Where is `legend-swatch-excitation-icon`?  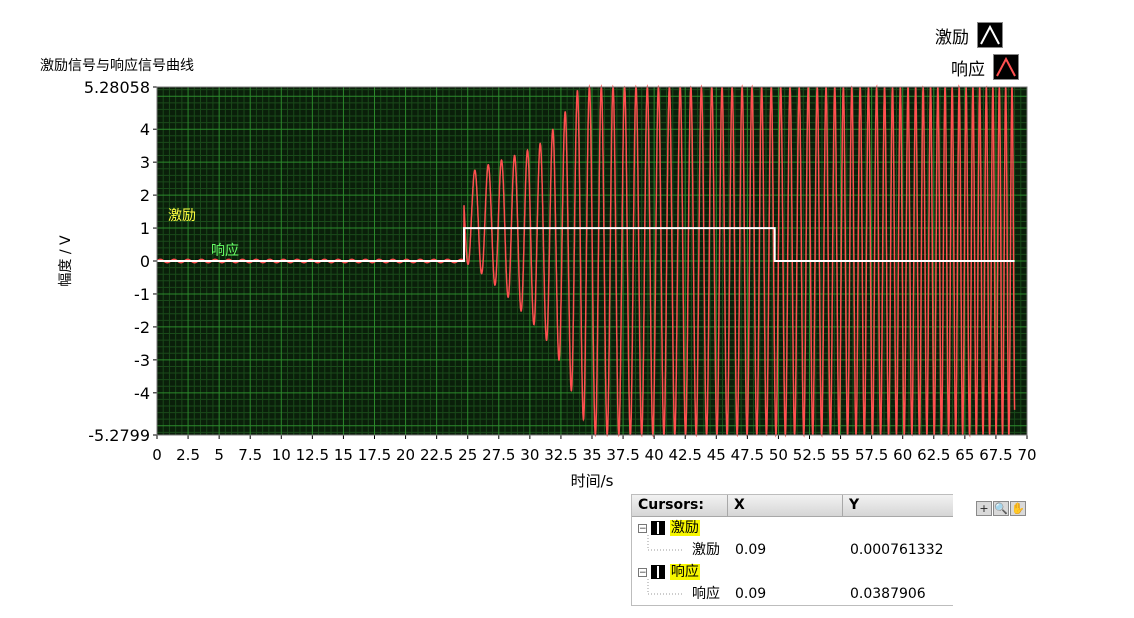 legend-swatch-excitation-icon is located at coordinates (990, 35).